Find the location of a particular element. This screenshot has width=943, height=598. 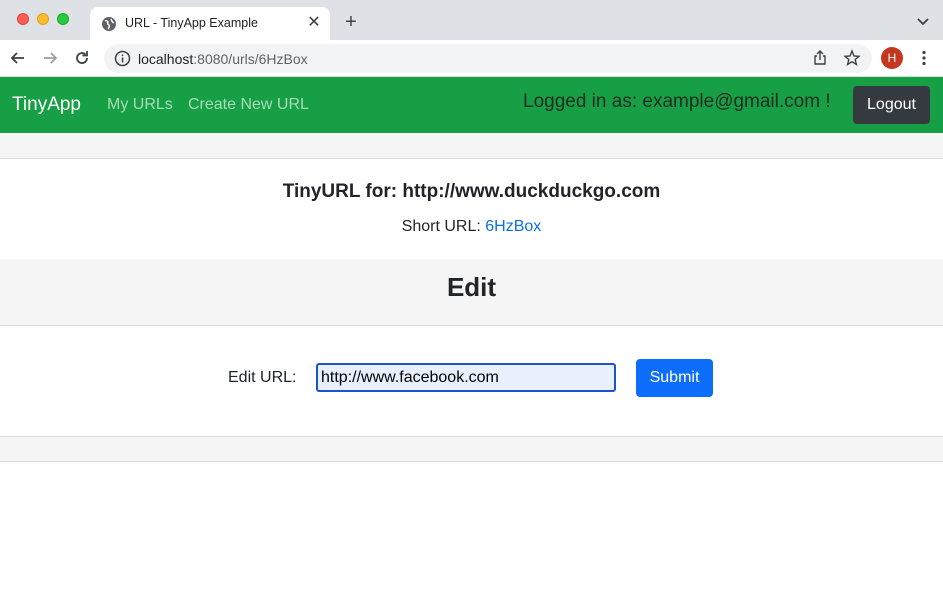

brand-link: TinyApp is located at coordinates (46, 105).